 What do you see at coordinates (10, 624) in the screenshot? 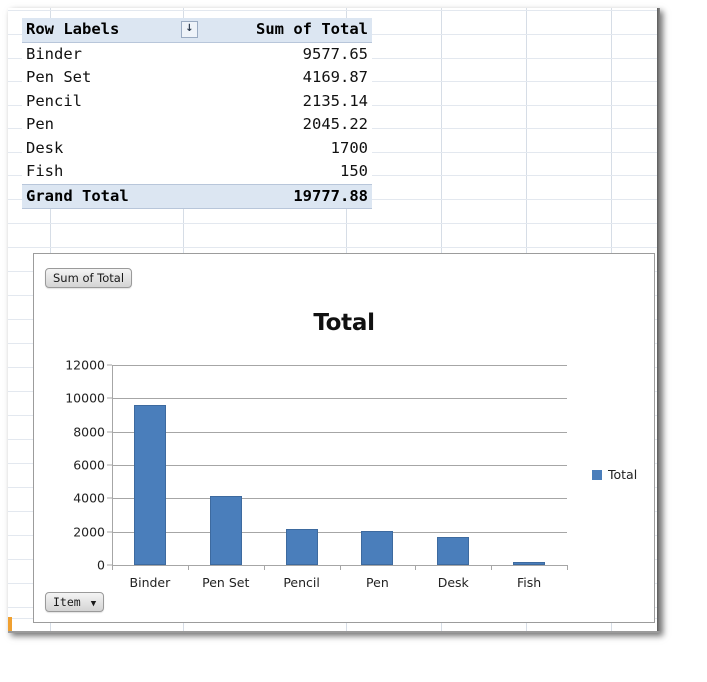
I see `sheet-corner-marker` at bounding box center [10, 624].